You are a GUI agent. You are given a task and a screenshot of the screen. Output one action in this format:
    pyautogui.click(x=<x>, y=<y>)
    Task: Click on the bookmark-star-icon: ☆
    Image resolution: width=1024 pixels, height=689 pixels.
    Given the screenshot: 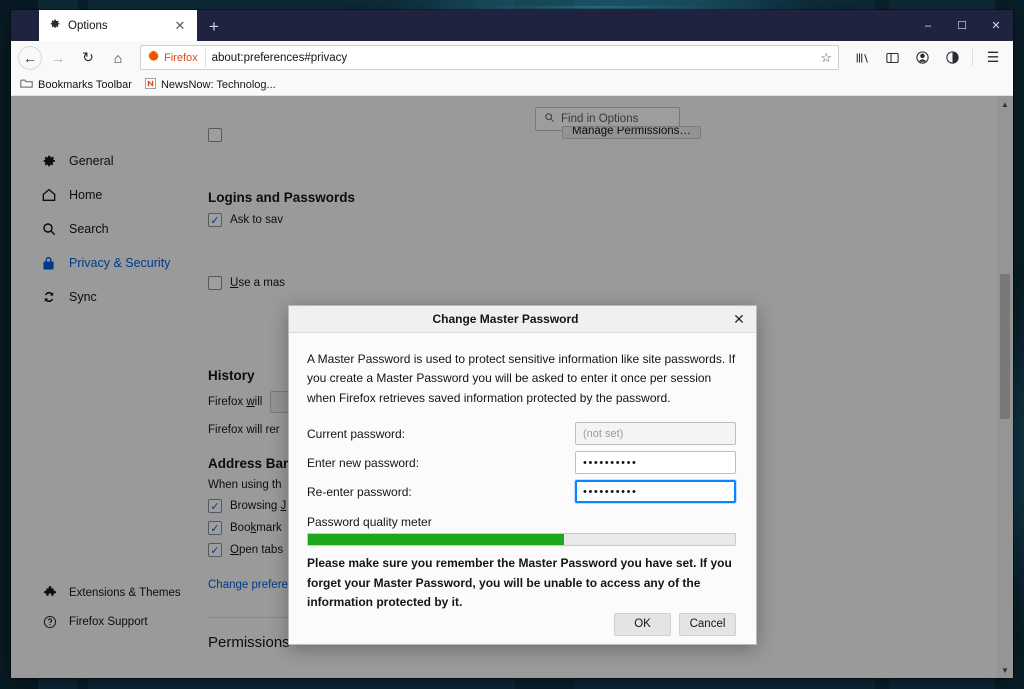 What is the action you would take?
    pyautogui.click(x=826, y=58)
    